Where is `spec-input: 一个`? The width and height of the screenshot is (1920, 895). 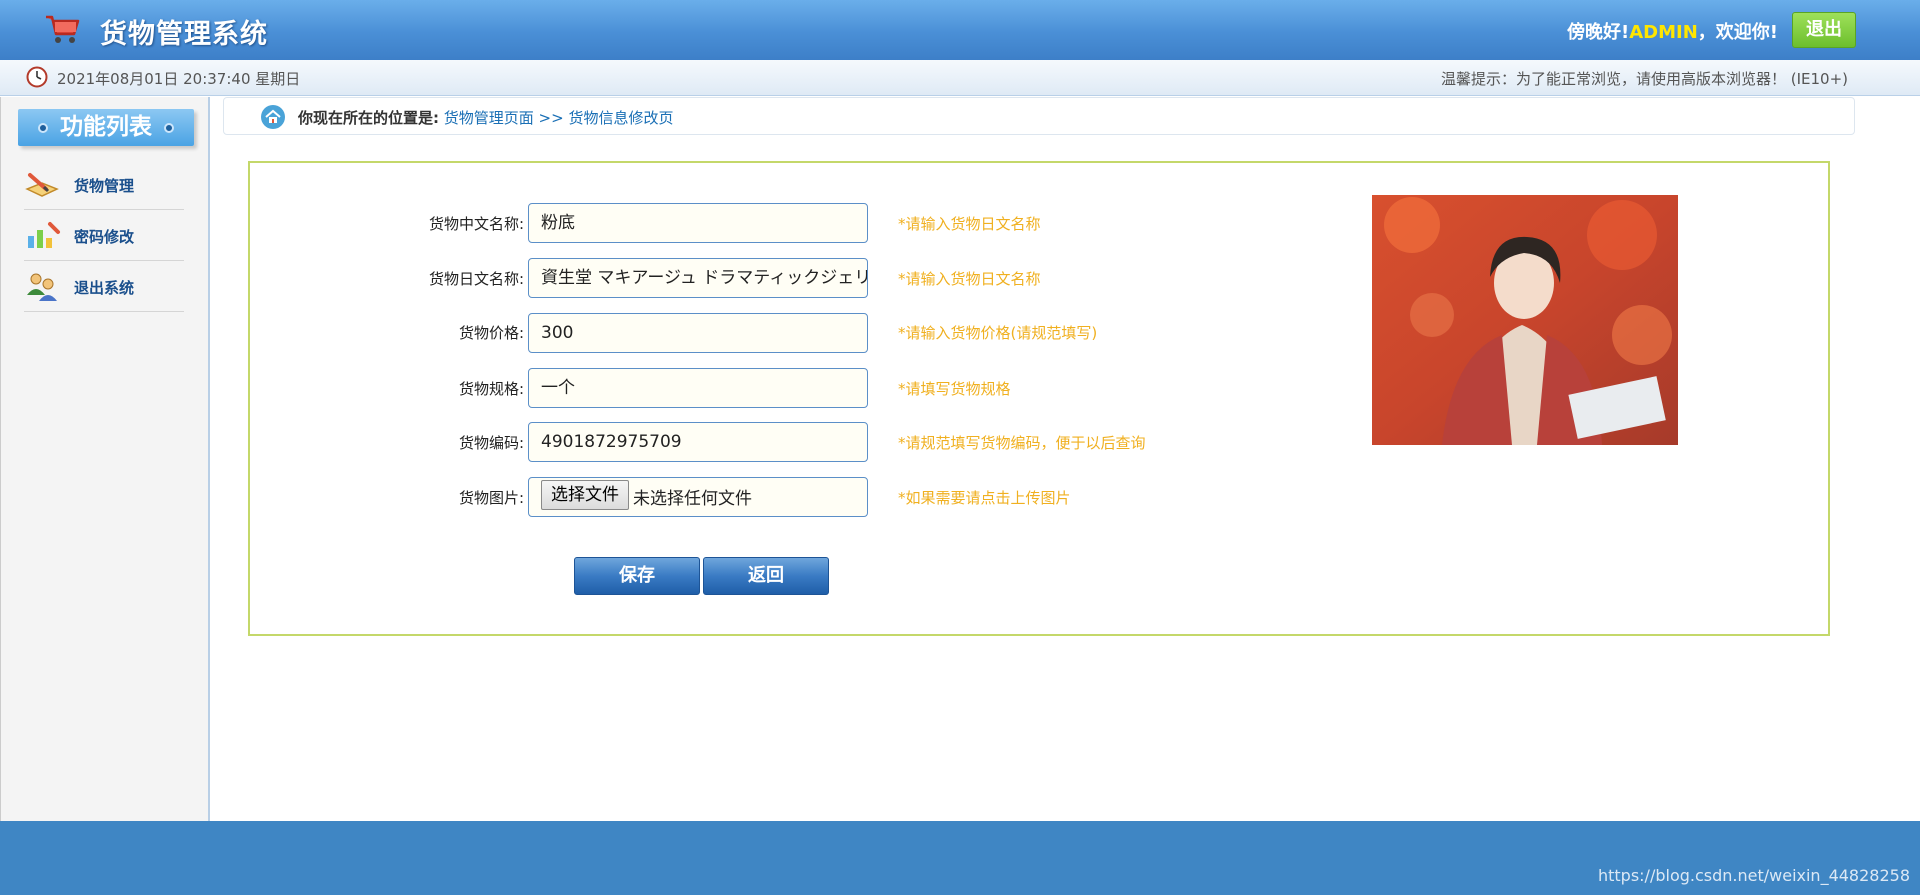 spec-input: 一个 is located at coordinates (698, 388).